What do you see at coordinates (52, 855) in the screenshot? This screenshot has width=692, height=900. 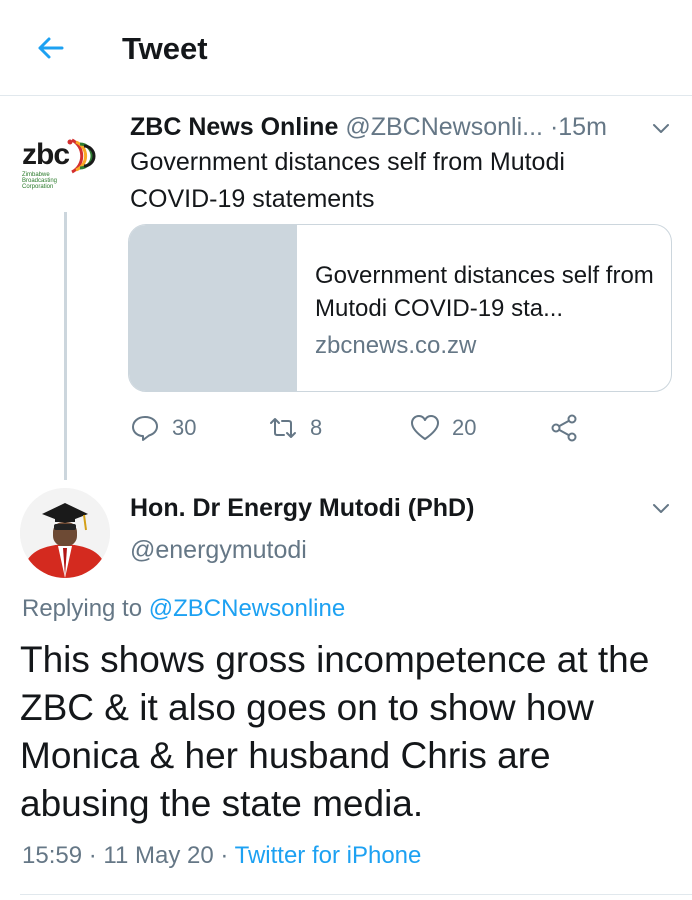 I see `tweet-time: 15:59` at bounding box center [52, 855].